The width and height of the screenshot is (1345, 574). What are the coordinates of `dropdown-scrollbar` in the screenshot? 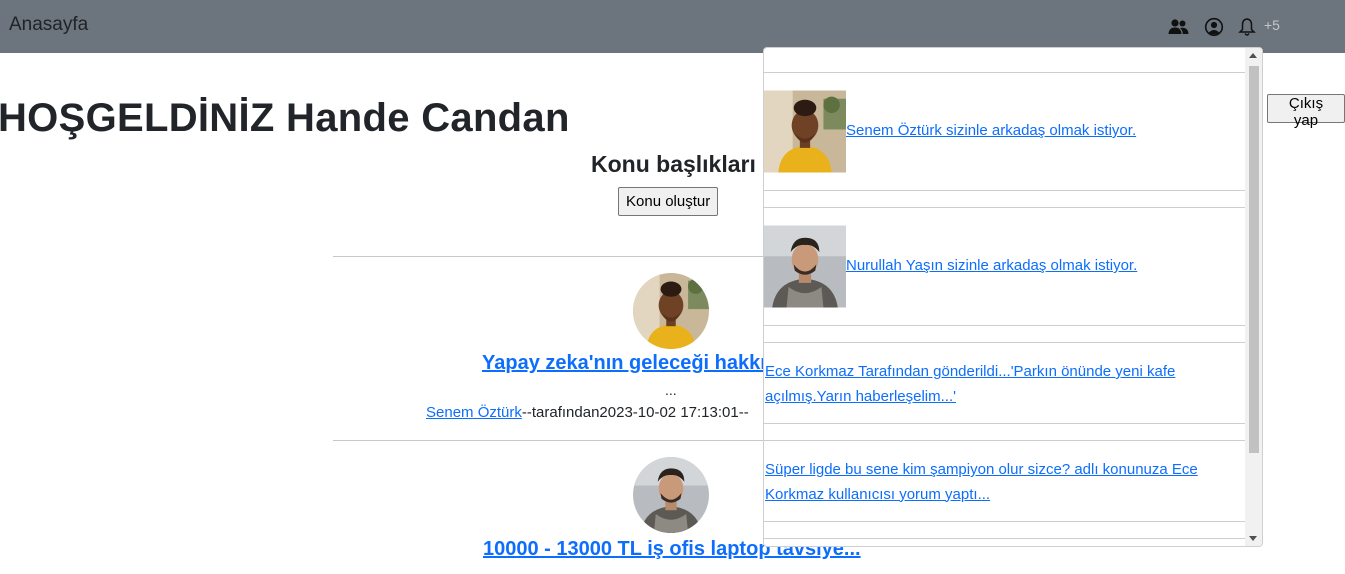 It's located at (1253, 297).